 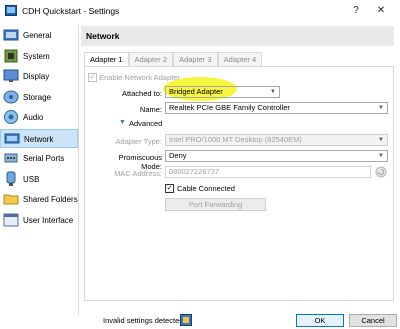 What do you see at coordinates (11, 158) in the screenshot?
I see `serial-ports-icon` at bounding box center [11, 158].